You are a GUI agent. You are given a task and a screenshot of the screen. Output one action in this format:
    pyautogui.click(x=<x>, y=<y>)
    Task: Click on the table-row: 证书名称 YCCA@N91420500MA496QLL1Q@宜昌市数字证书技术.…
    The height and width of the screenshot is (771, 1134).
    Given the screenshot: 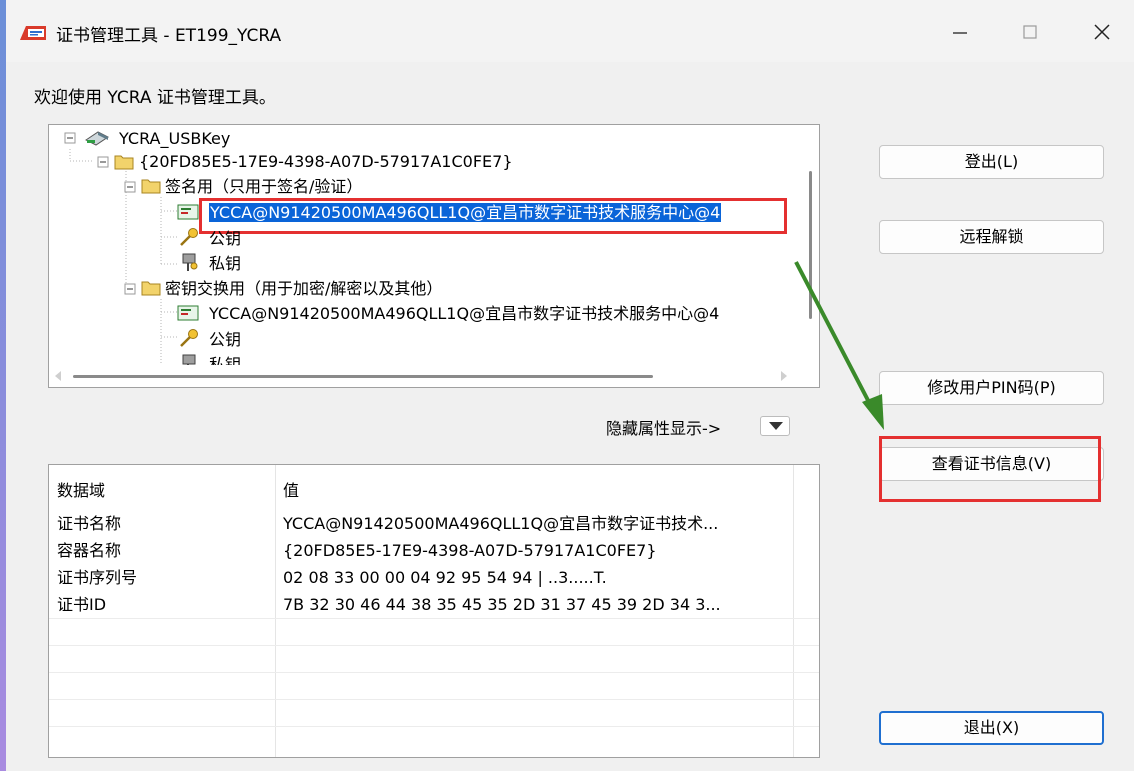 What is the action you would take?
    pyautogui.click(x=434, y=523)
    